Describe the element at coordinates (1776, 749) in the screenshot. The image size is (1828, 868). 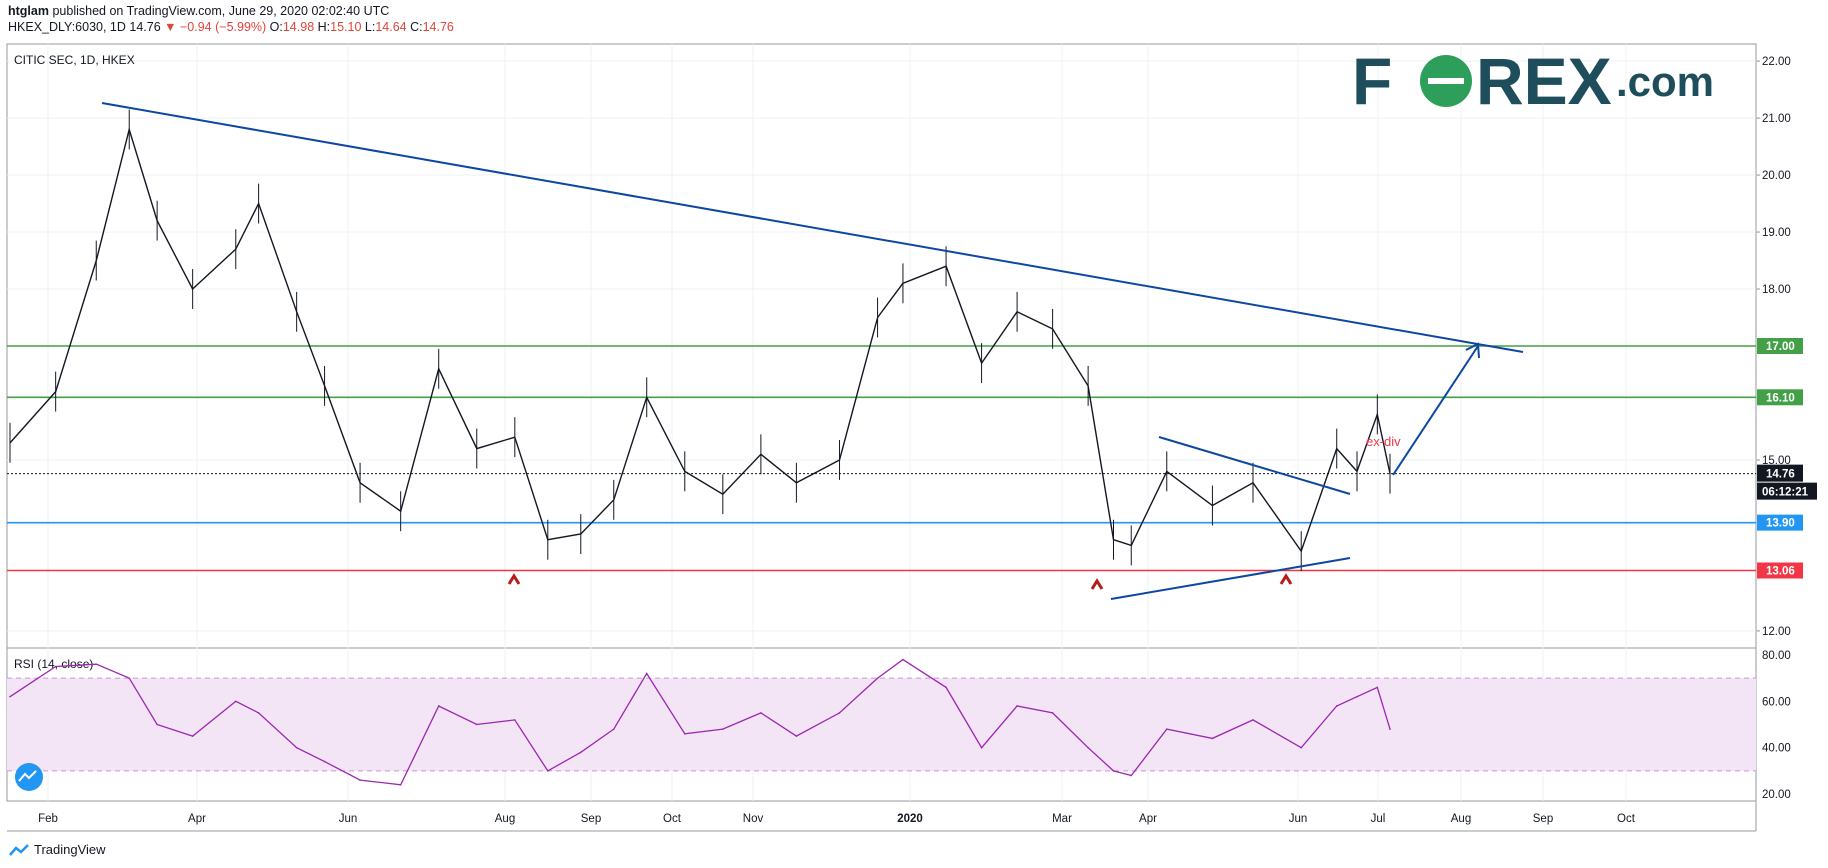
I see `rsi-tick-label: 40.00` at that location.